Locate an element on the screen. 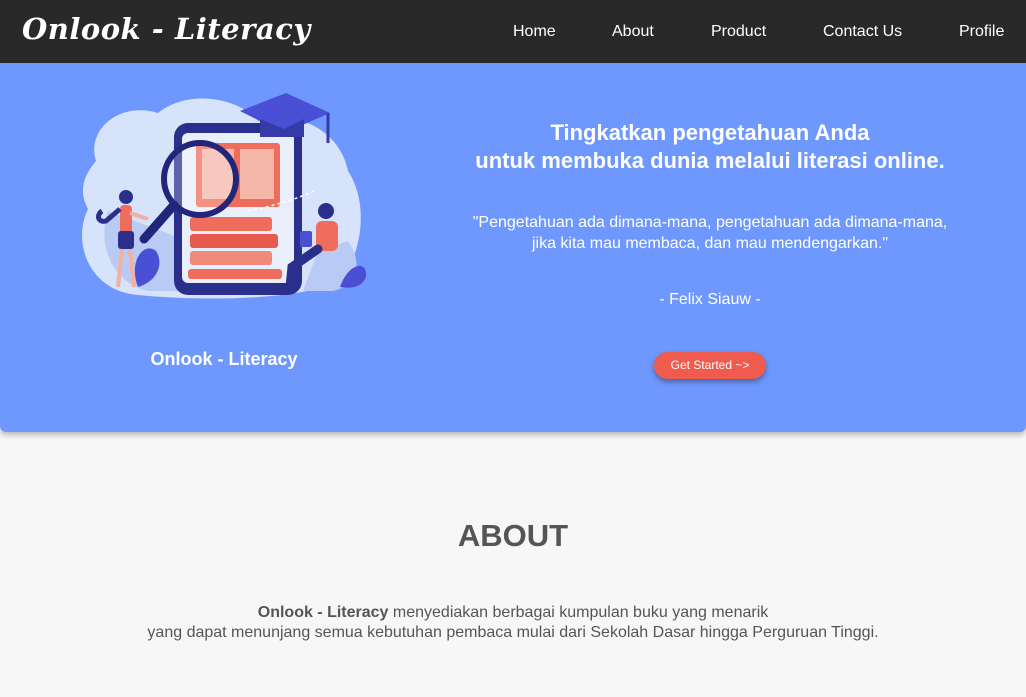 This screenshot has height=697, width=1026. nav-home: Home is located at coordinates (534, 32).